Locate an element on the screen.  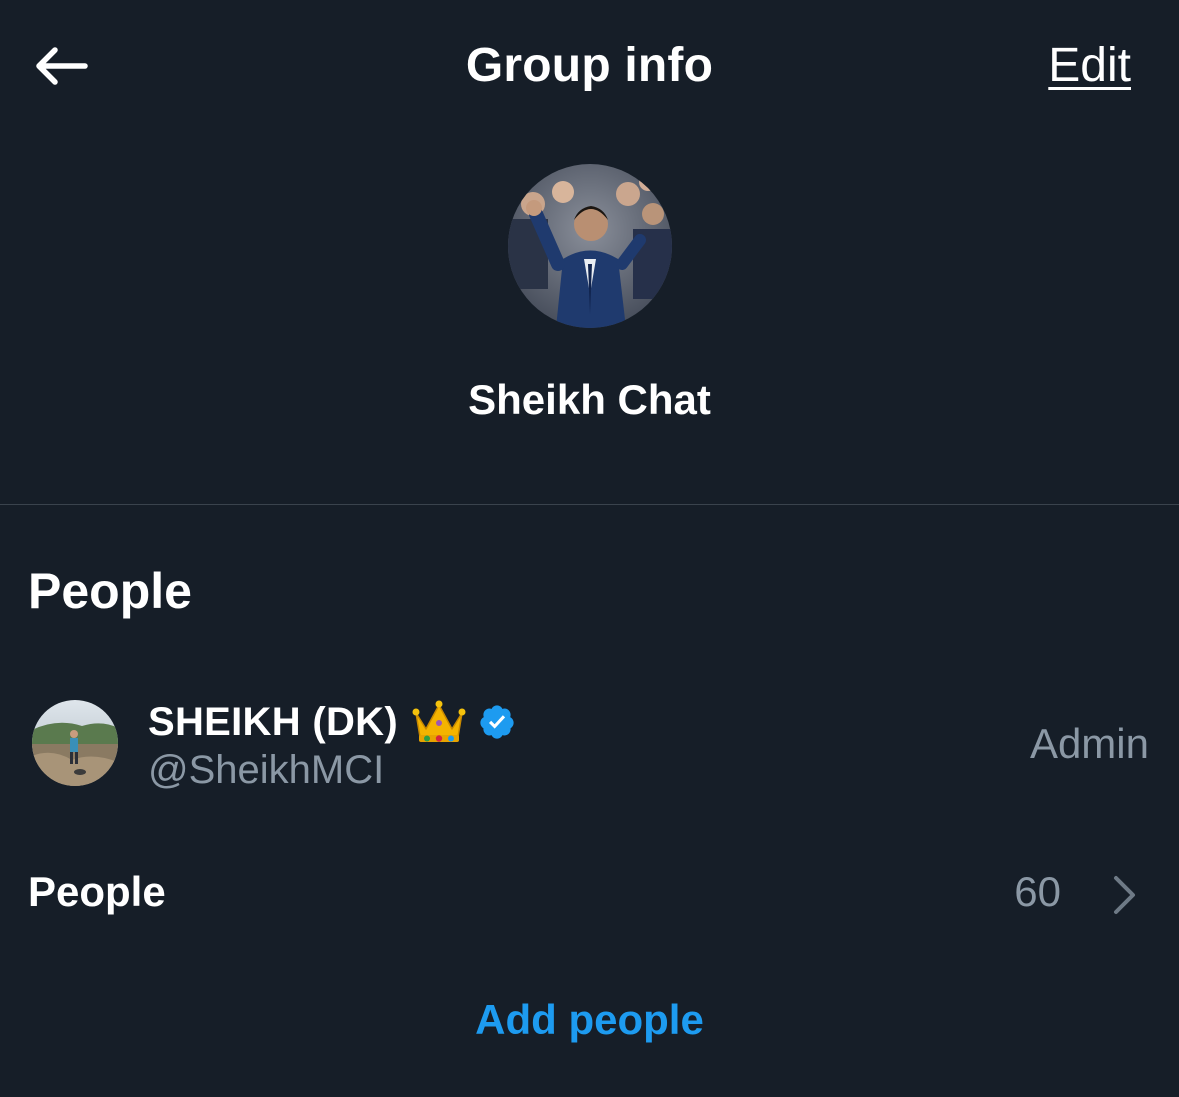
add-people-button: Add people is located at coordinates (589, 1020).